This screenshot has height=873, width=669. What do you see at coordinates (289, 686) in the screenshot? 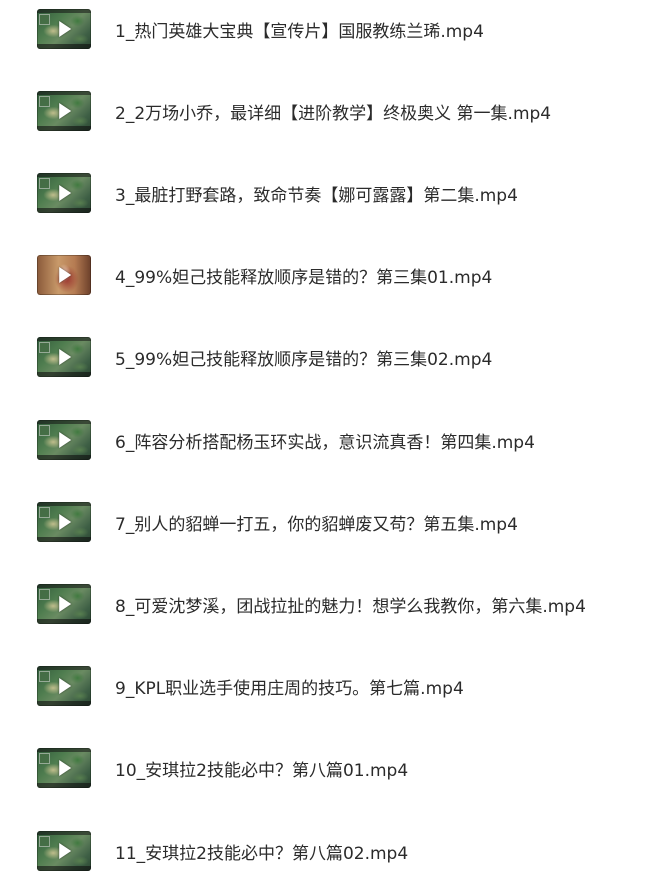
I see `file-name: 9_KPL职业选手使用庄周的技巧。第七篇.mp4` at bounding box center [289, 686].